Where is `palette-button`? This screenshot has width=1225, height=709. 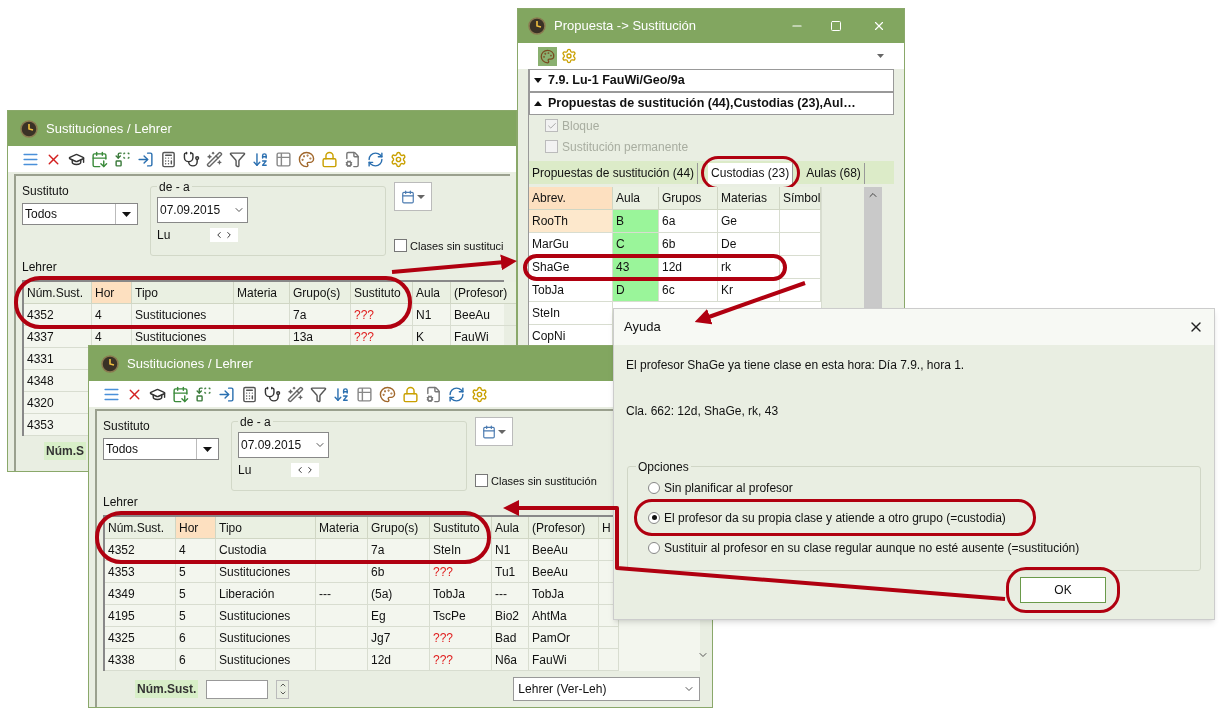 palette-button is located at coordinates (547, 56).